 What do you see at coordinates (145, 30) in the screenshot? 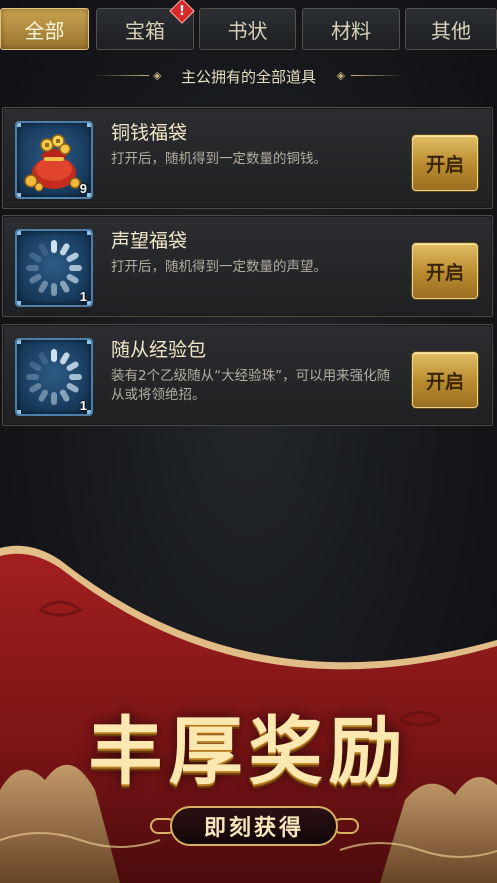
I see `tab-label: 宝箱` at bounding box center [145, 30].